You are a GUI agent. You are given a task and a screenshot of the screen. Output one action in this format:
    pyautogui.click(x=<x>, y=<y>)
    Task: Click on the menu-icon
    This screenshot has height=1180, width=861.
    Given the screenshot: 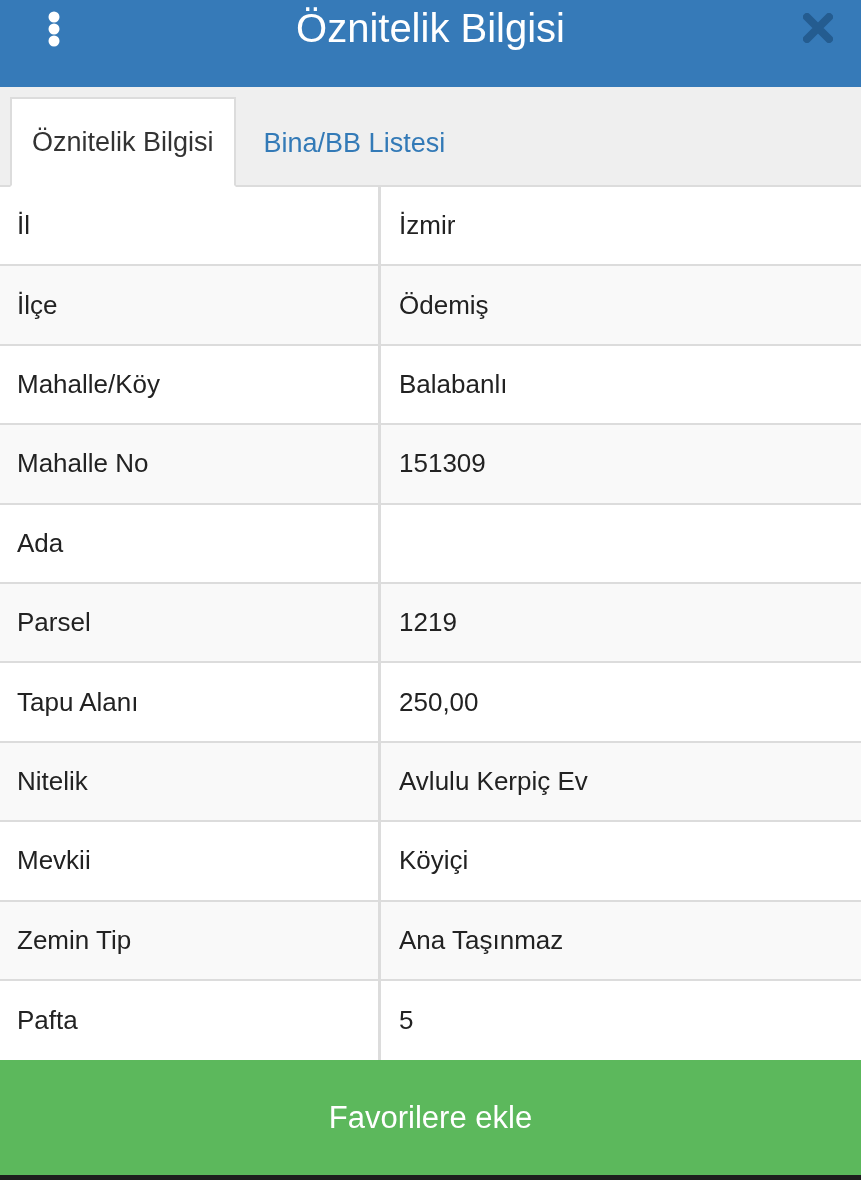 What is the action you would take?
    pyautogui.click(x=53, y=29)
    